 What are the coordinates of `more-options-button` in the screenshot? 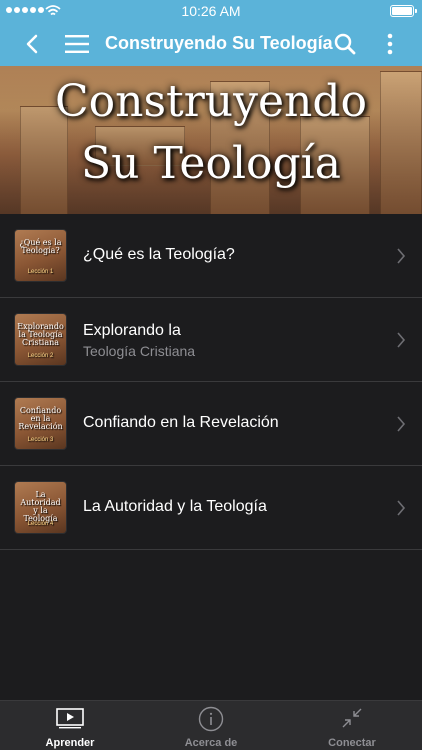 It's located at (390, 44).